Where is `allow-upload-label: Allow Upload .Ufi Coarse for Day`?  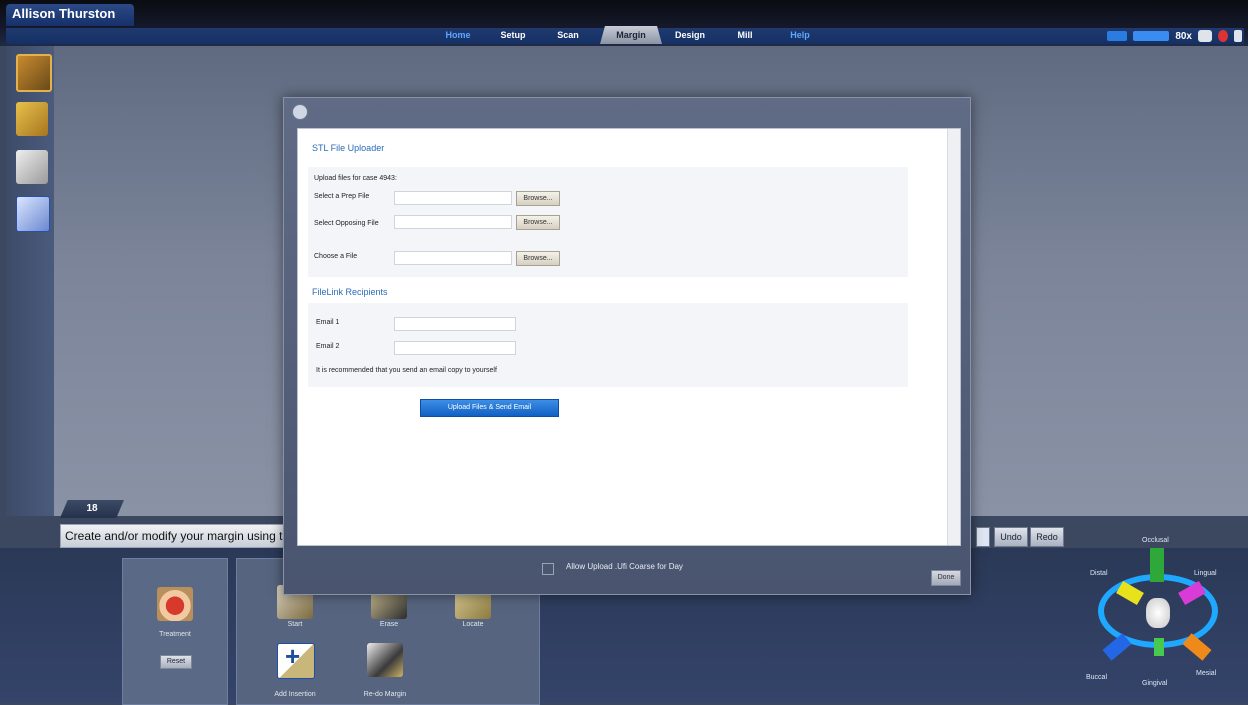 allow-upload-label: Allow Upload .Ufi Coarse for Day is located at coordinates (624, 566).